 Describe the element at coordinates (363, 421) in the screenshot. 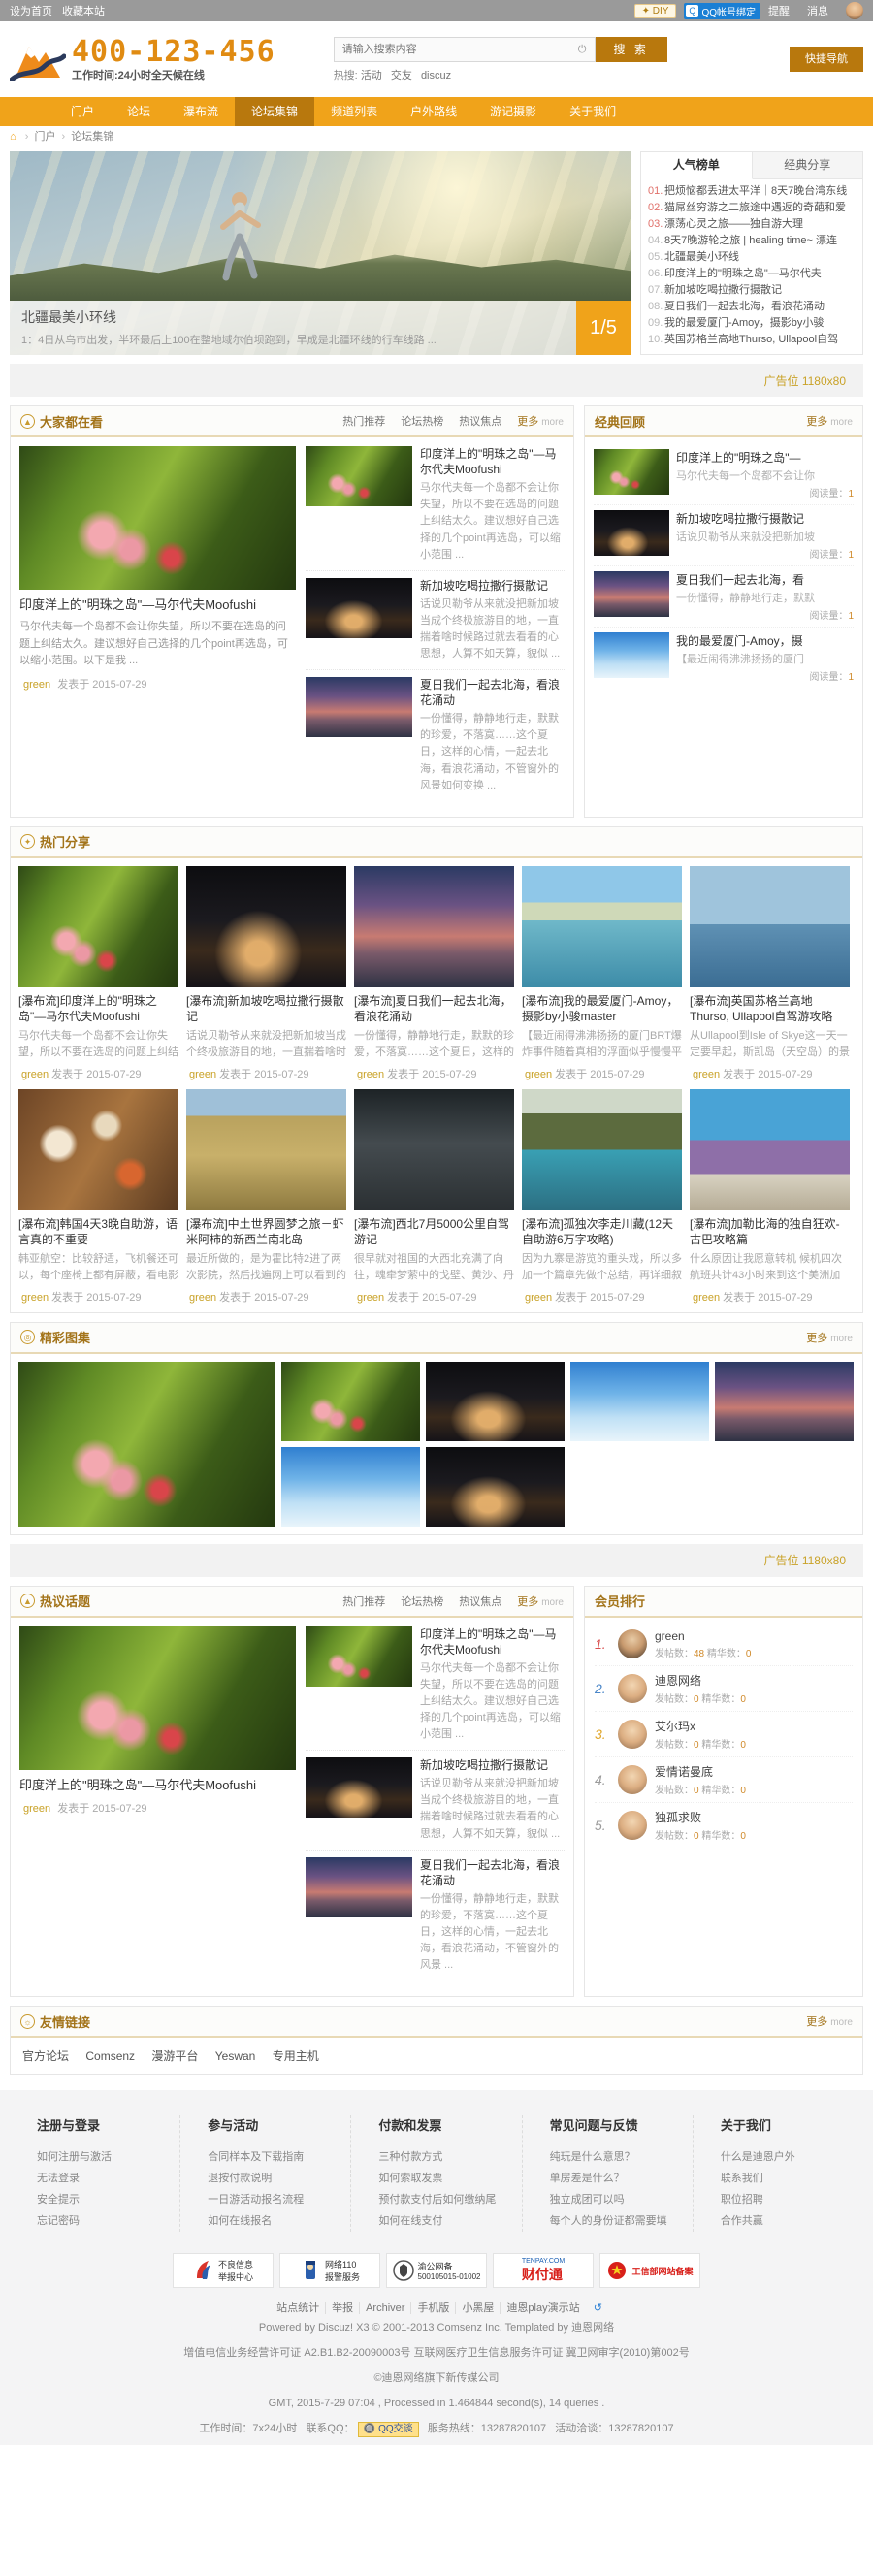

I see `tab-hot-recommend: 热门推荐` at that location.